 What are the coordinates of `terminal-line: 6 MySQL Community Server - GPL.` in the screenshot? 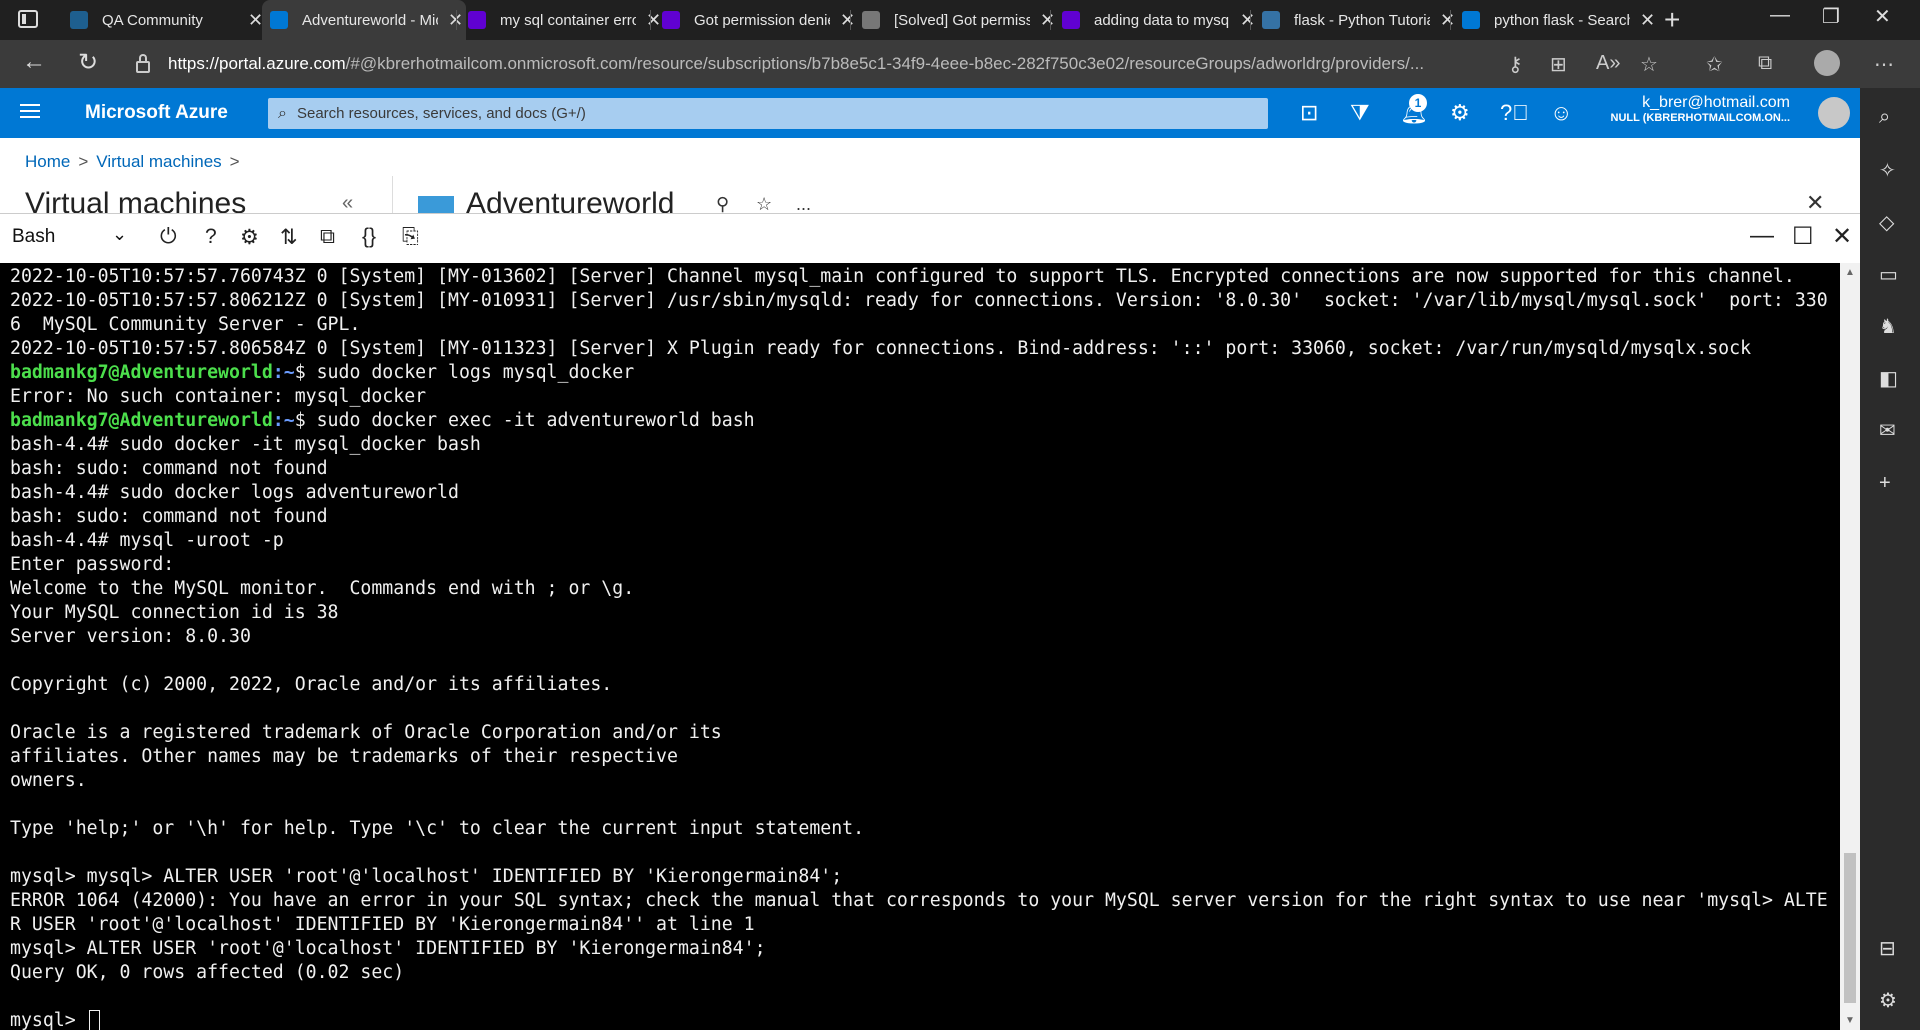 It's located at (185, 325).